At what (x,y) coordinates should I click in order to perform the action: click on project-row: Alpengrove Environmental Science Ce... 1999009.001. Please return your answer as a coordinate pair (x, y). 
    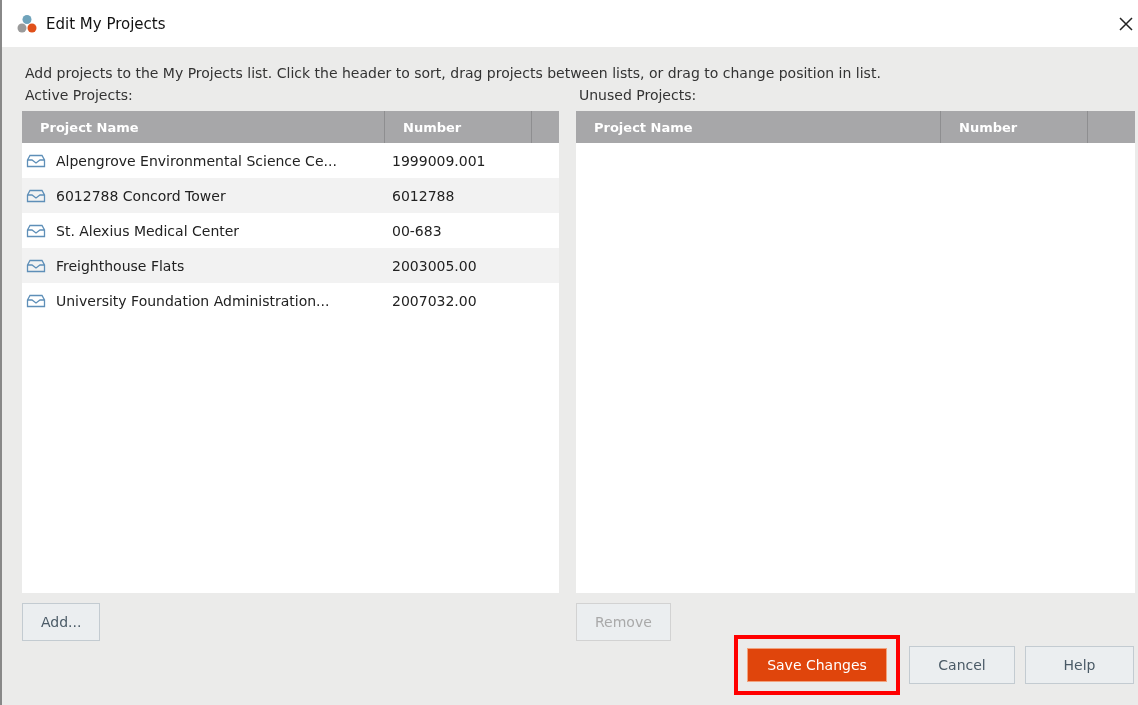
    Looking at the image, I should click on (290, 160).